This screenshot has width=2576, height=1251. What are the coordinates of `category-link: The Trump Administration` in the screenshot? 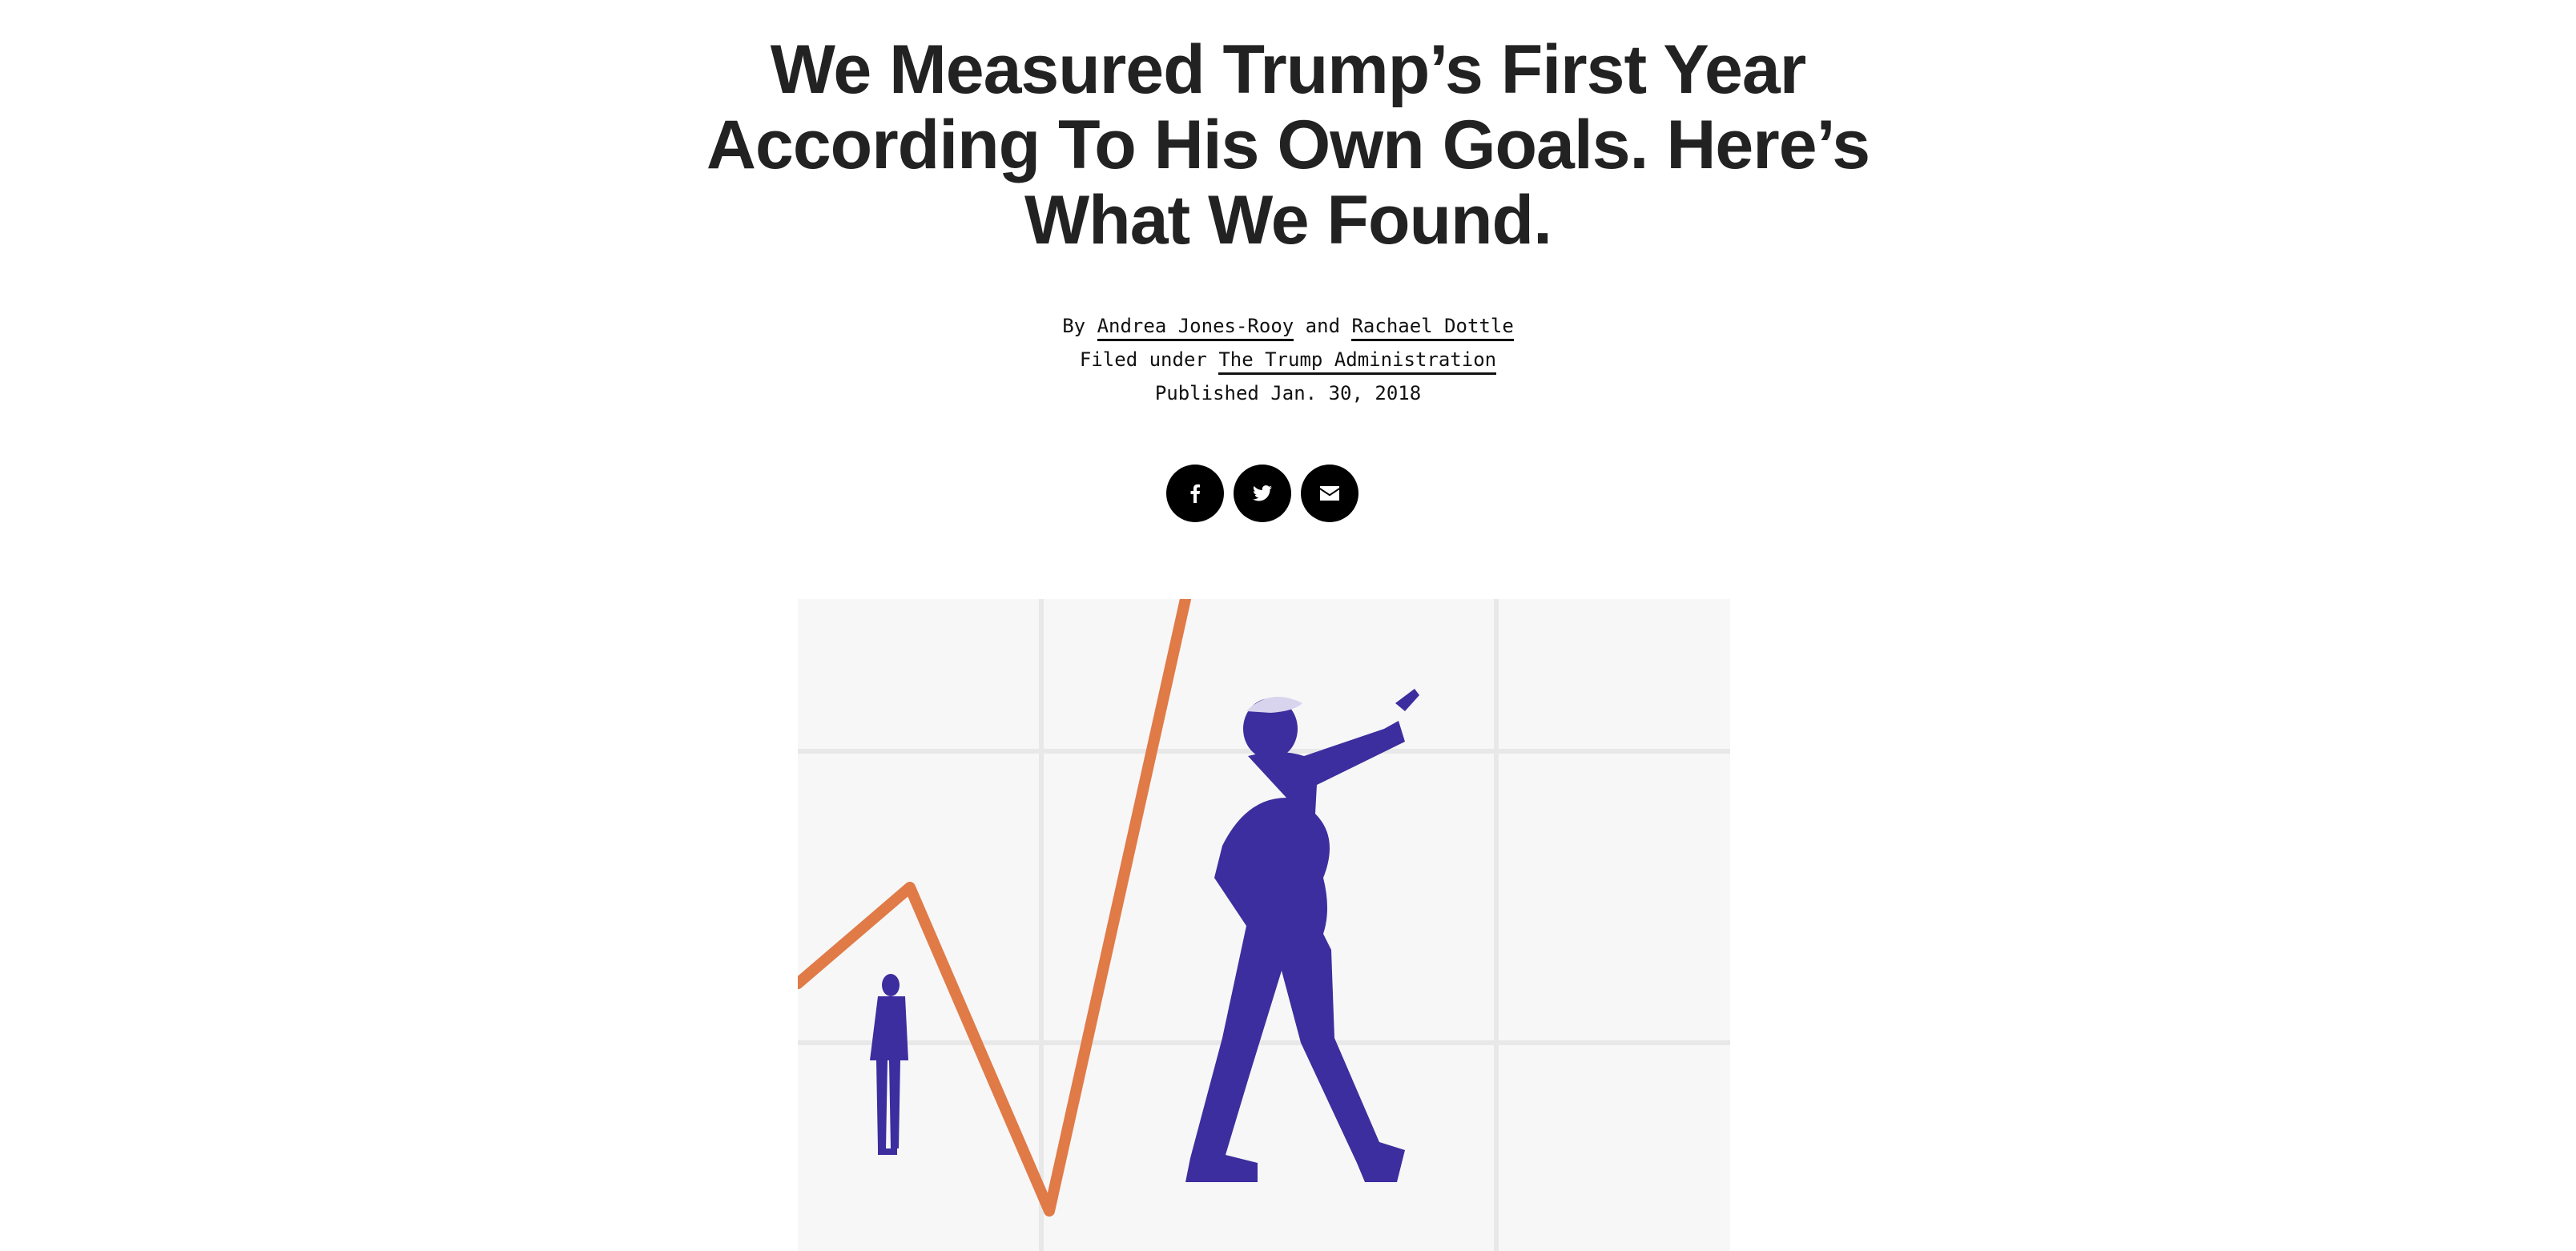 It's located at (1357, 361).